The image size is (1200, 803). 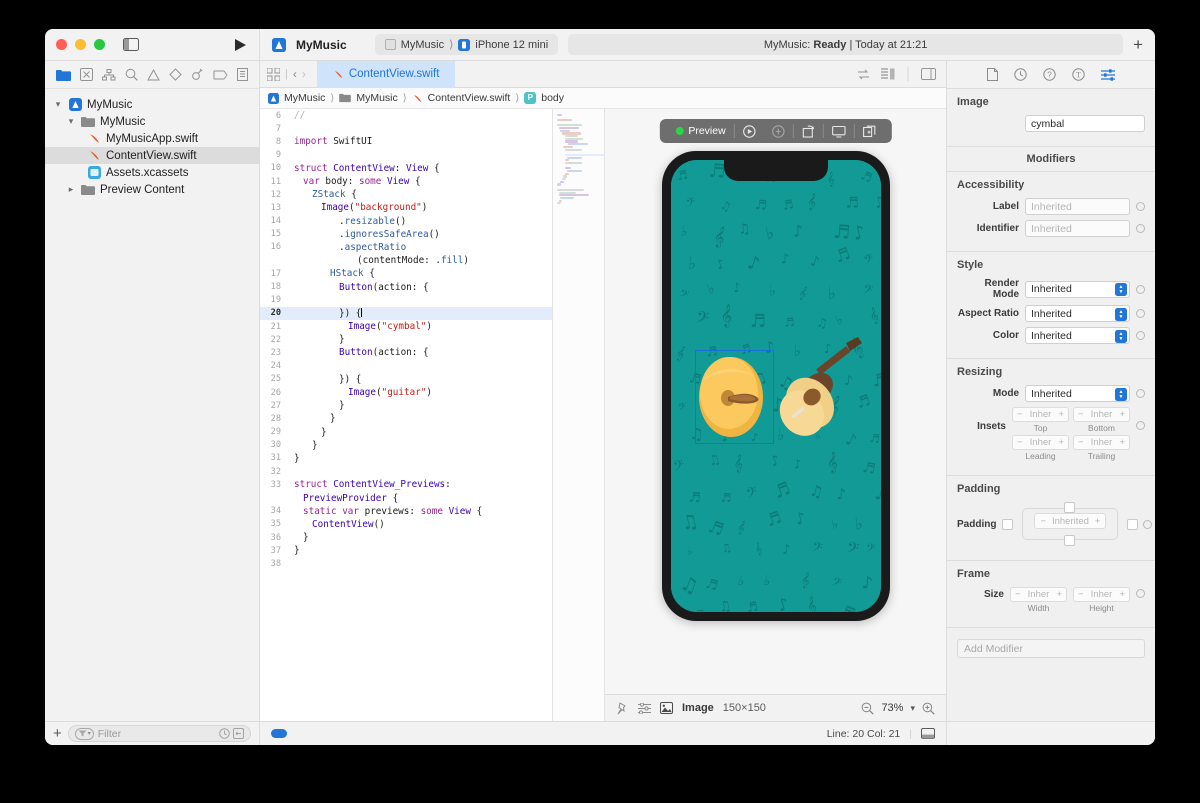 What do you see at coordinates (466, 44) in the screenshot?
I see `scheme-destination-selector: MyMusic ⟩ iPhone 12 mini` at bounding box center [466, 44].